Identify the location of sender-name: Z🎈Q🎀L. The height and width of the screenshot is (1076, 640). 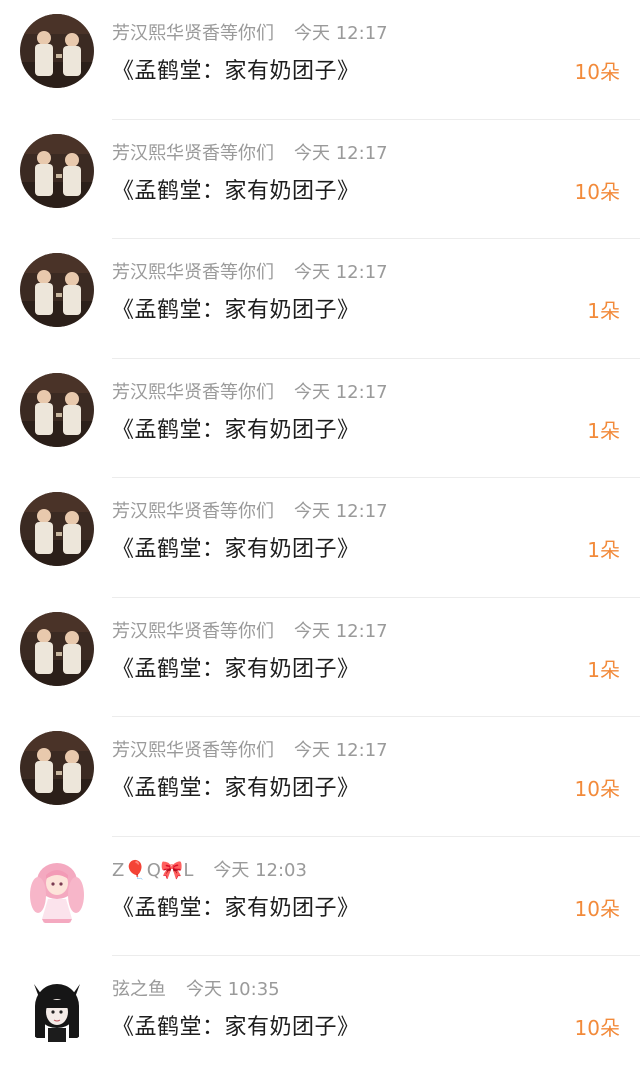
(152, 870).